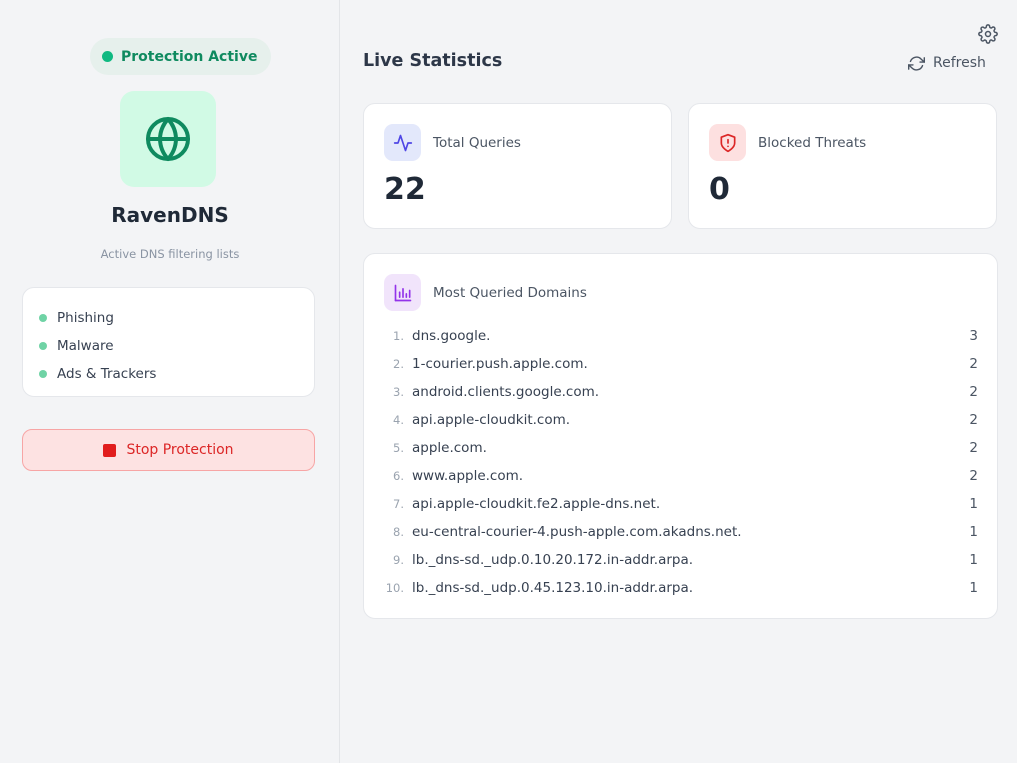 This screenshot has width=1017, height=763. Describe the element at coordinates (398, 364) in the screenshot. I see `domain-rank: 2.` at that location.